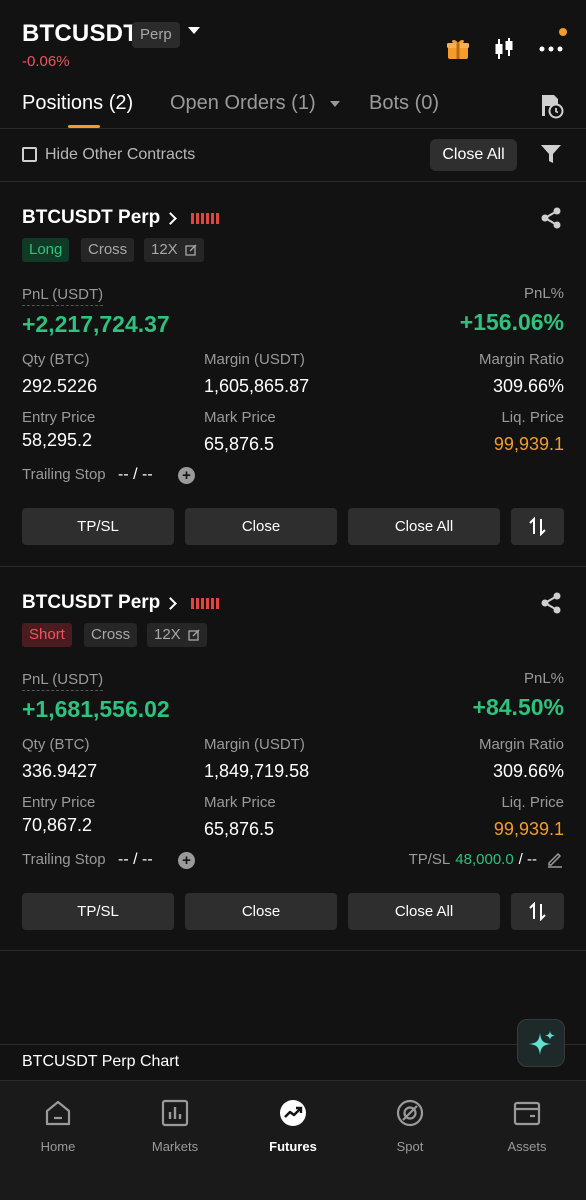  I want to click on nav-markets: Markets, so click(175, 1126).